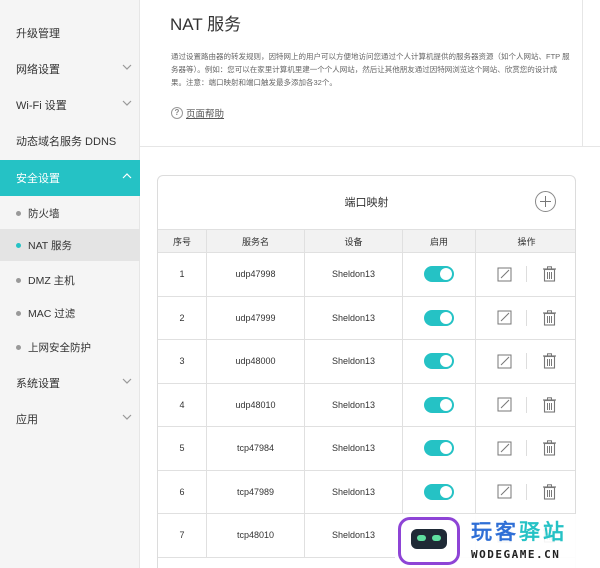 This screenshot has height=568, width=600. Describe the element at coordinates (366, 449) in the screenshot. I see `table-row: 5 tcp47984 Sheldon13` at that location.